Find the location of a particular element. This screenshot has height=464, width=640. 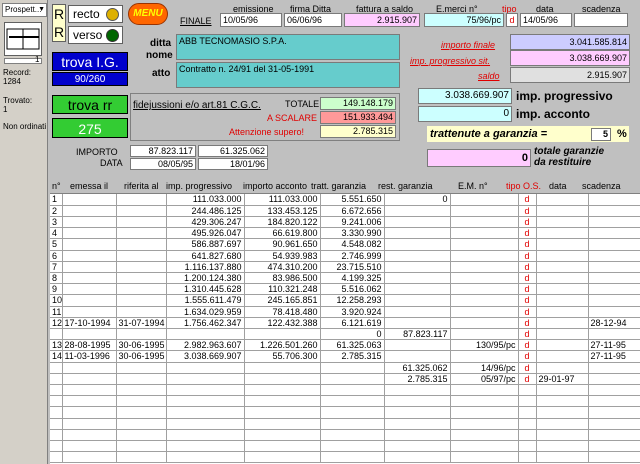

recto-button: recto is located at coordinates (95, 14).